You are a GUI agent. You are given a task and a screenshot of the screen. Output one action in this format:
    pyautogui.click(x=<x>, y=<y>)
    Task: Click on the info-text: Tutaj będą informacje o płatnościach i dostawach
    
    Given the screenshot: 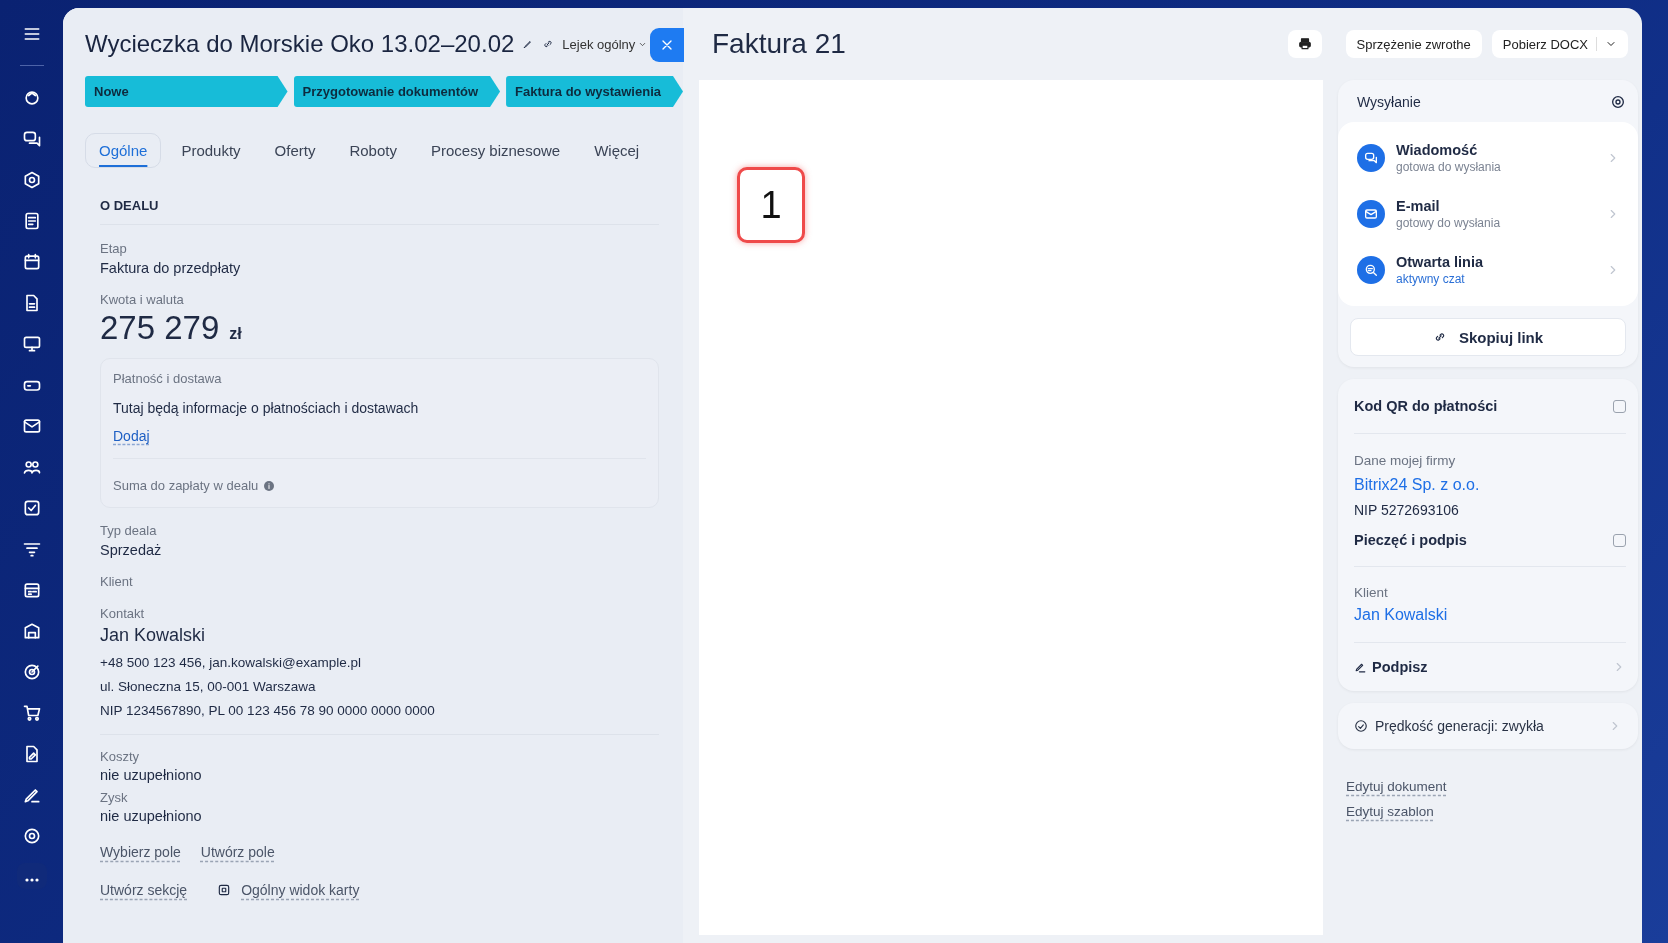 What is the action you would take?
    pyautogui.click(x=266, y=408)
    